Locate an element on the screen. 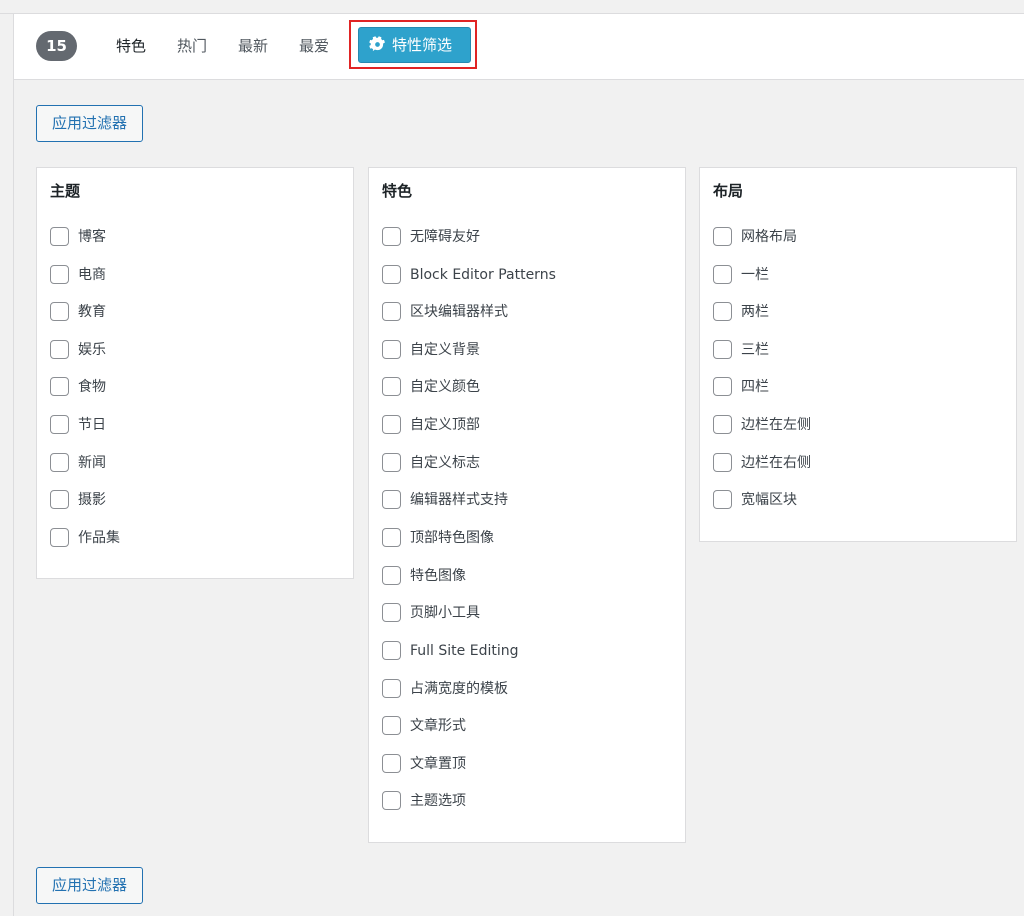 This screenshot has width=1024, height=916. option-label: 边栏在右侧 is located at coordinates (776, 463).